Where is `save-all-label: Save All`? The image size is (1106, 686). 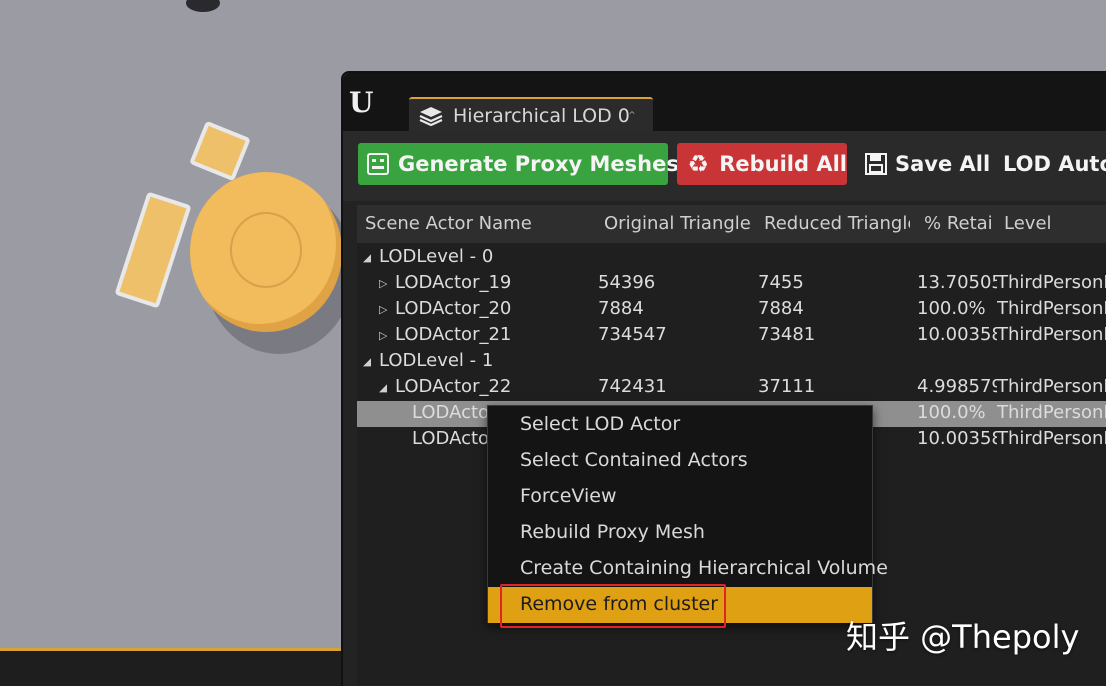 save-all-label: Save All is located at coordinates (943, 164).